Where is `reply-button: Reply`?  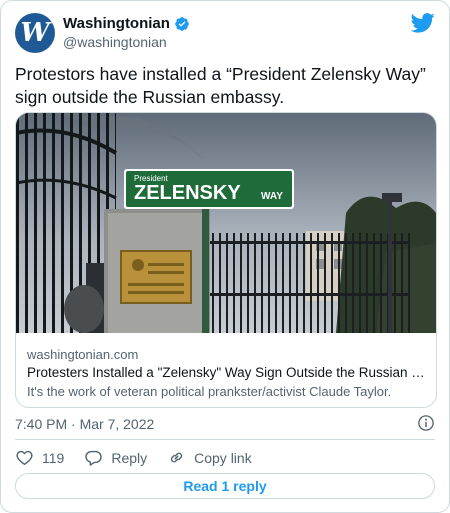 reply-button: Reply is located at coordinates (115, 457).